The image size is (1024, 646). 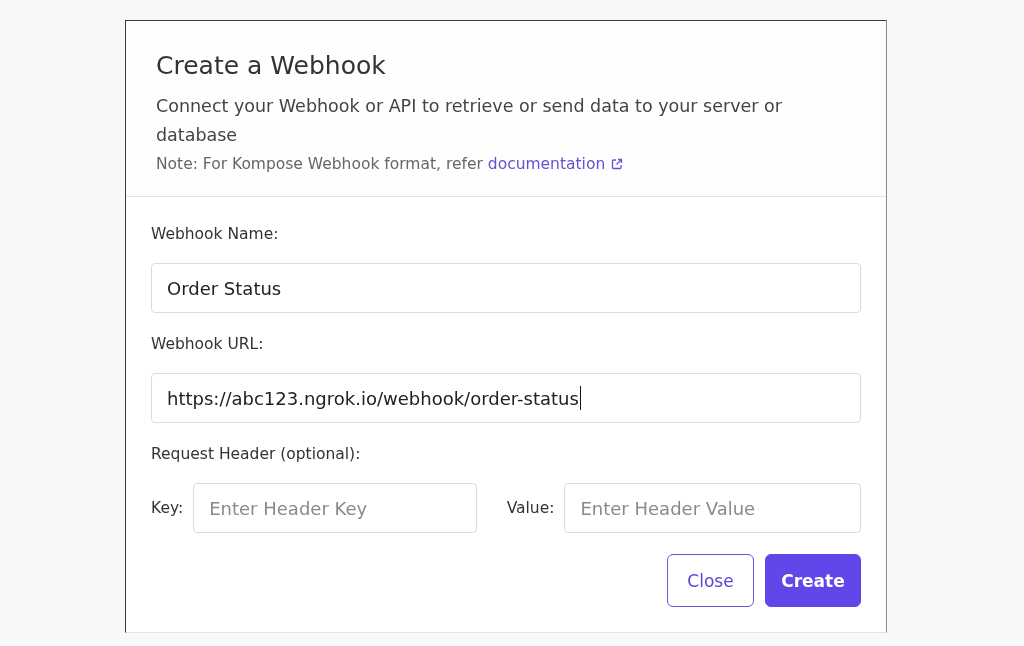 What do you see at coordinates (813, 580) in the screenshot?
I see `create-button: Create` at bounding box center [813, 580].